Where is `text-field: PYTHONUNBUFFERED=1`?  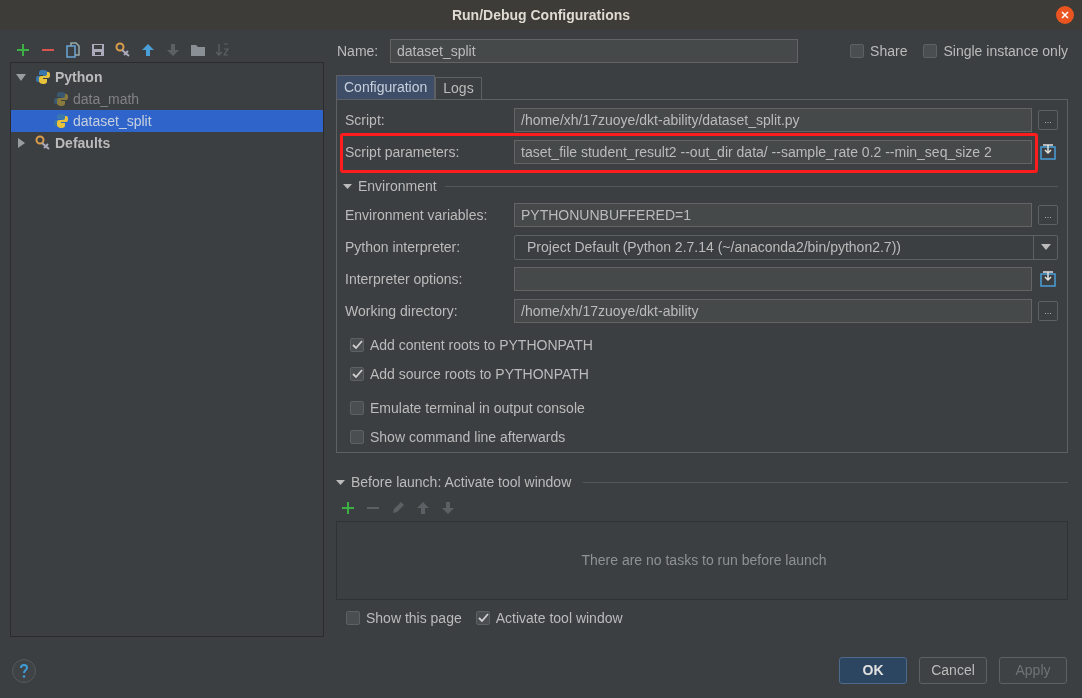
text-field: PYTHONUNBUFFERED=1 is located at coordinates (773, 215).